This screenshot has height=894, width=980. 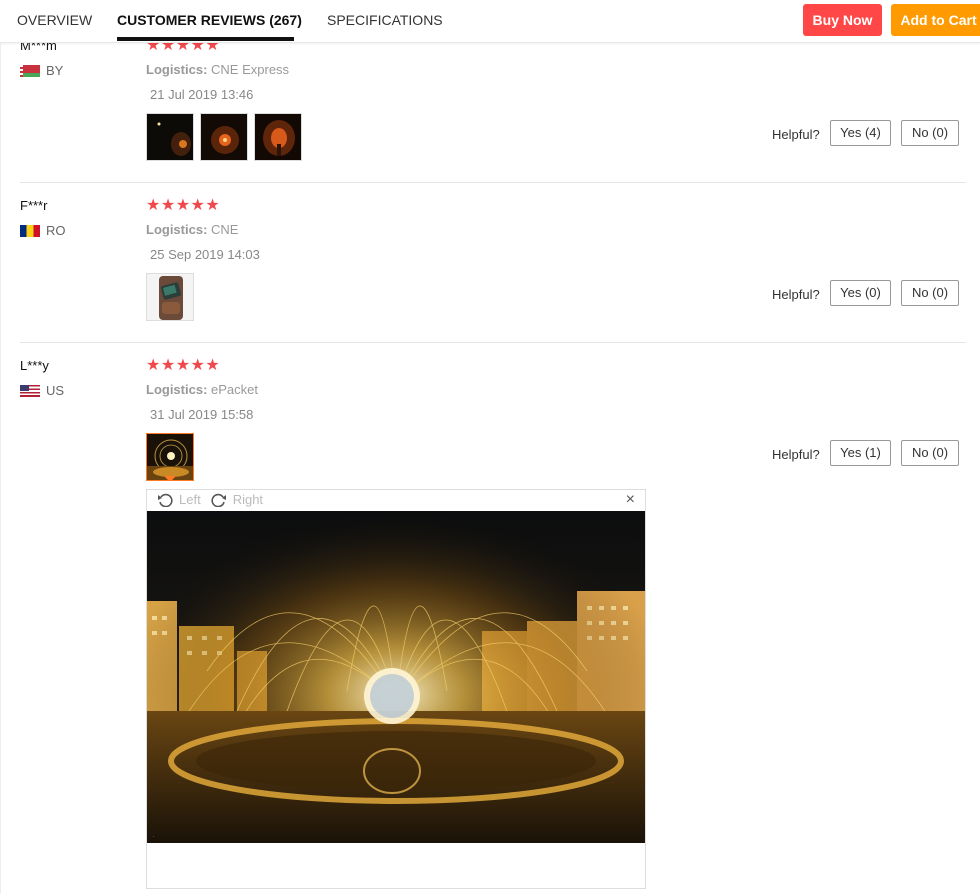 What do you see at coordinates (860, 453) in the screenshot?
I see `helpful-yes-button: Yes (1)` at bounding box center [860, 453].